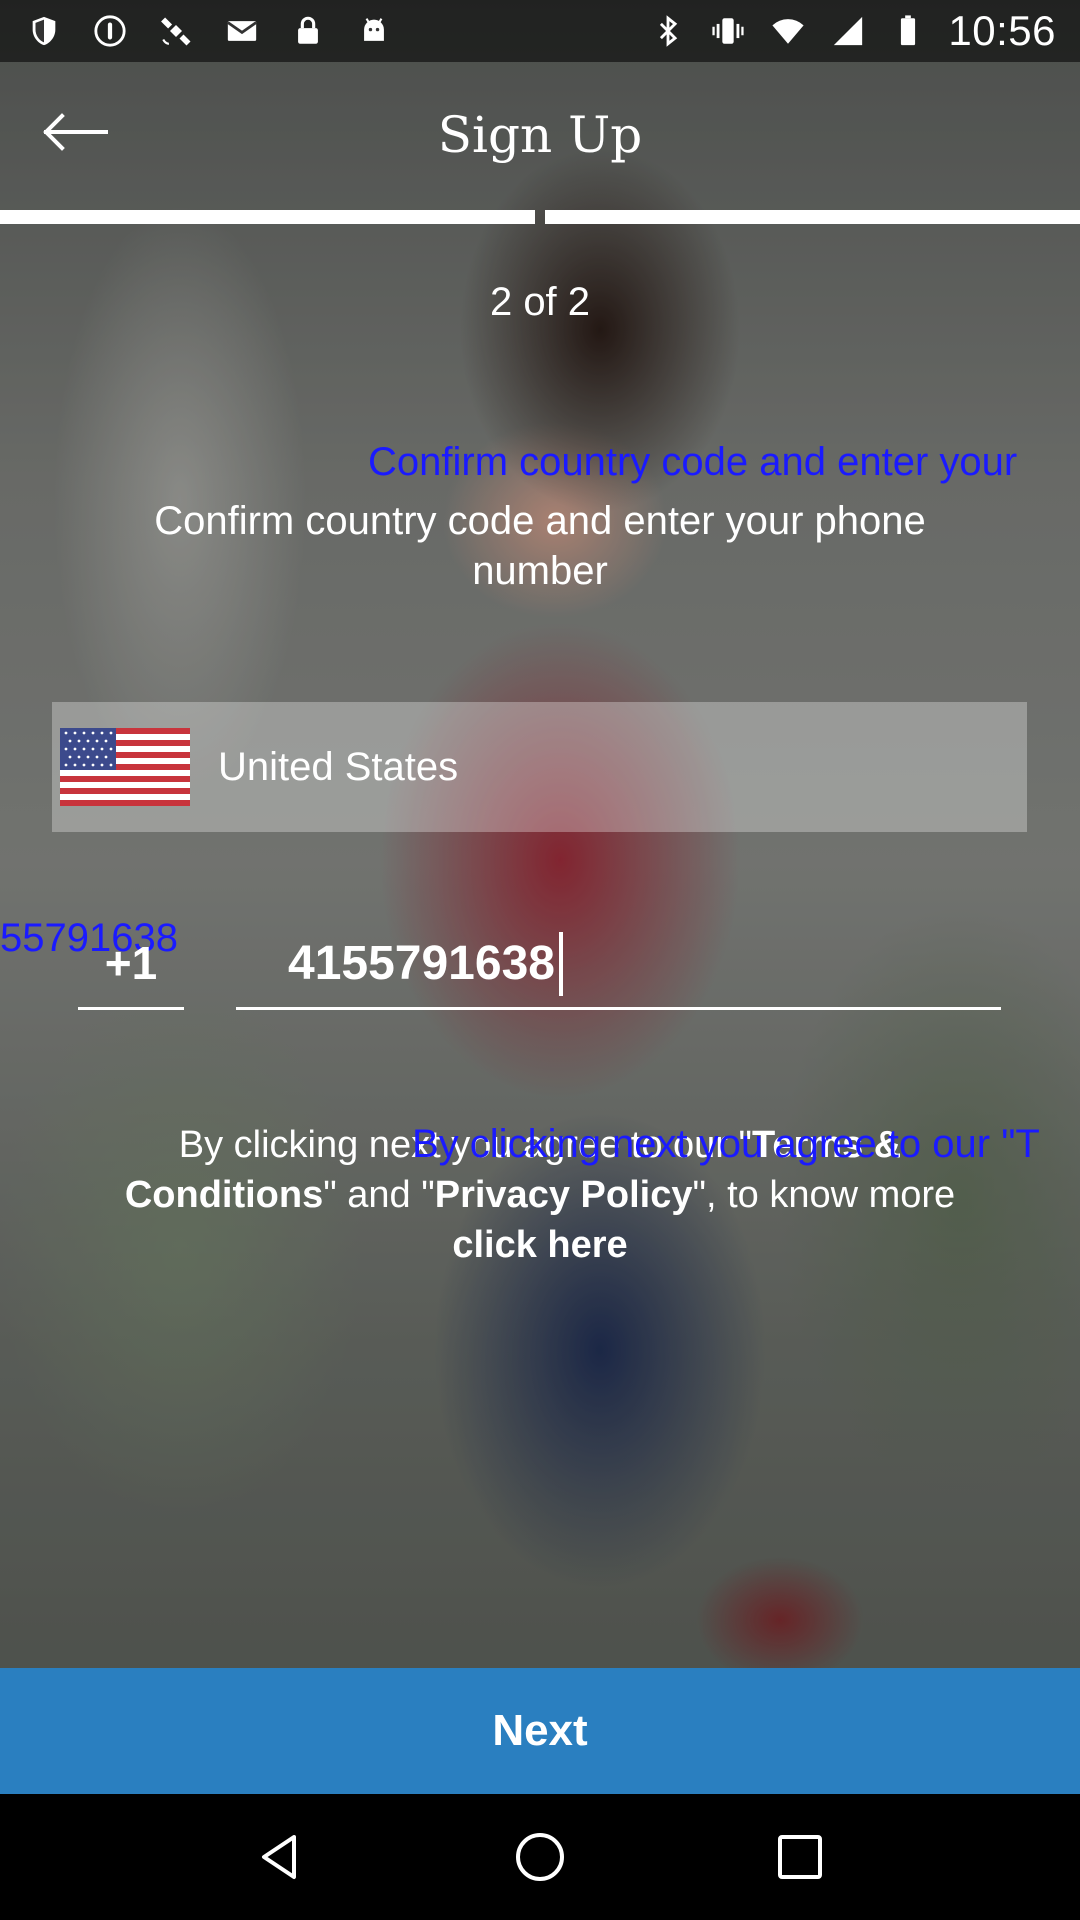 The width and height of the screenshot is (1080, 1920). I want to click on info-circle-icon, so click(110, 31).